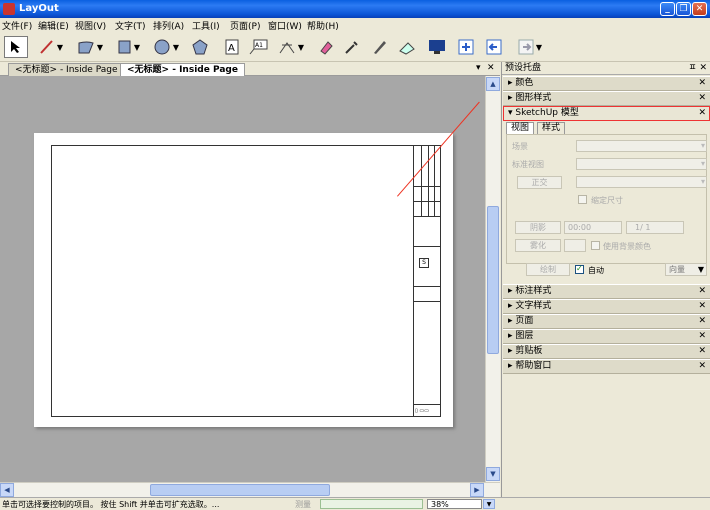 This screenshot has height=510, width=710. I want to click on vertical-scrollbar: ▲ ▼, so click(492, 279).